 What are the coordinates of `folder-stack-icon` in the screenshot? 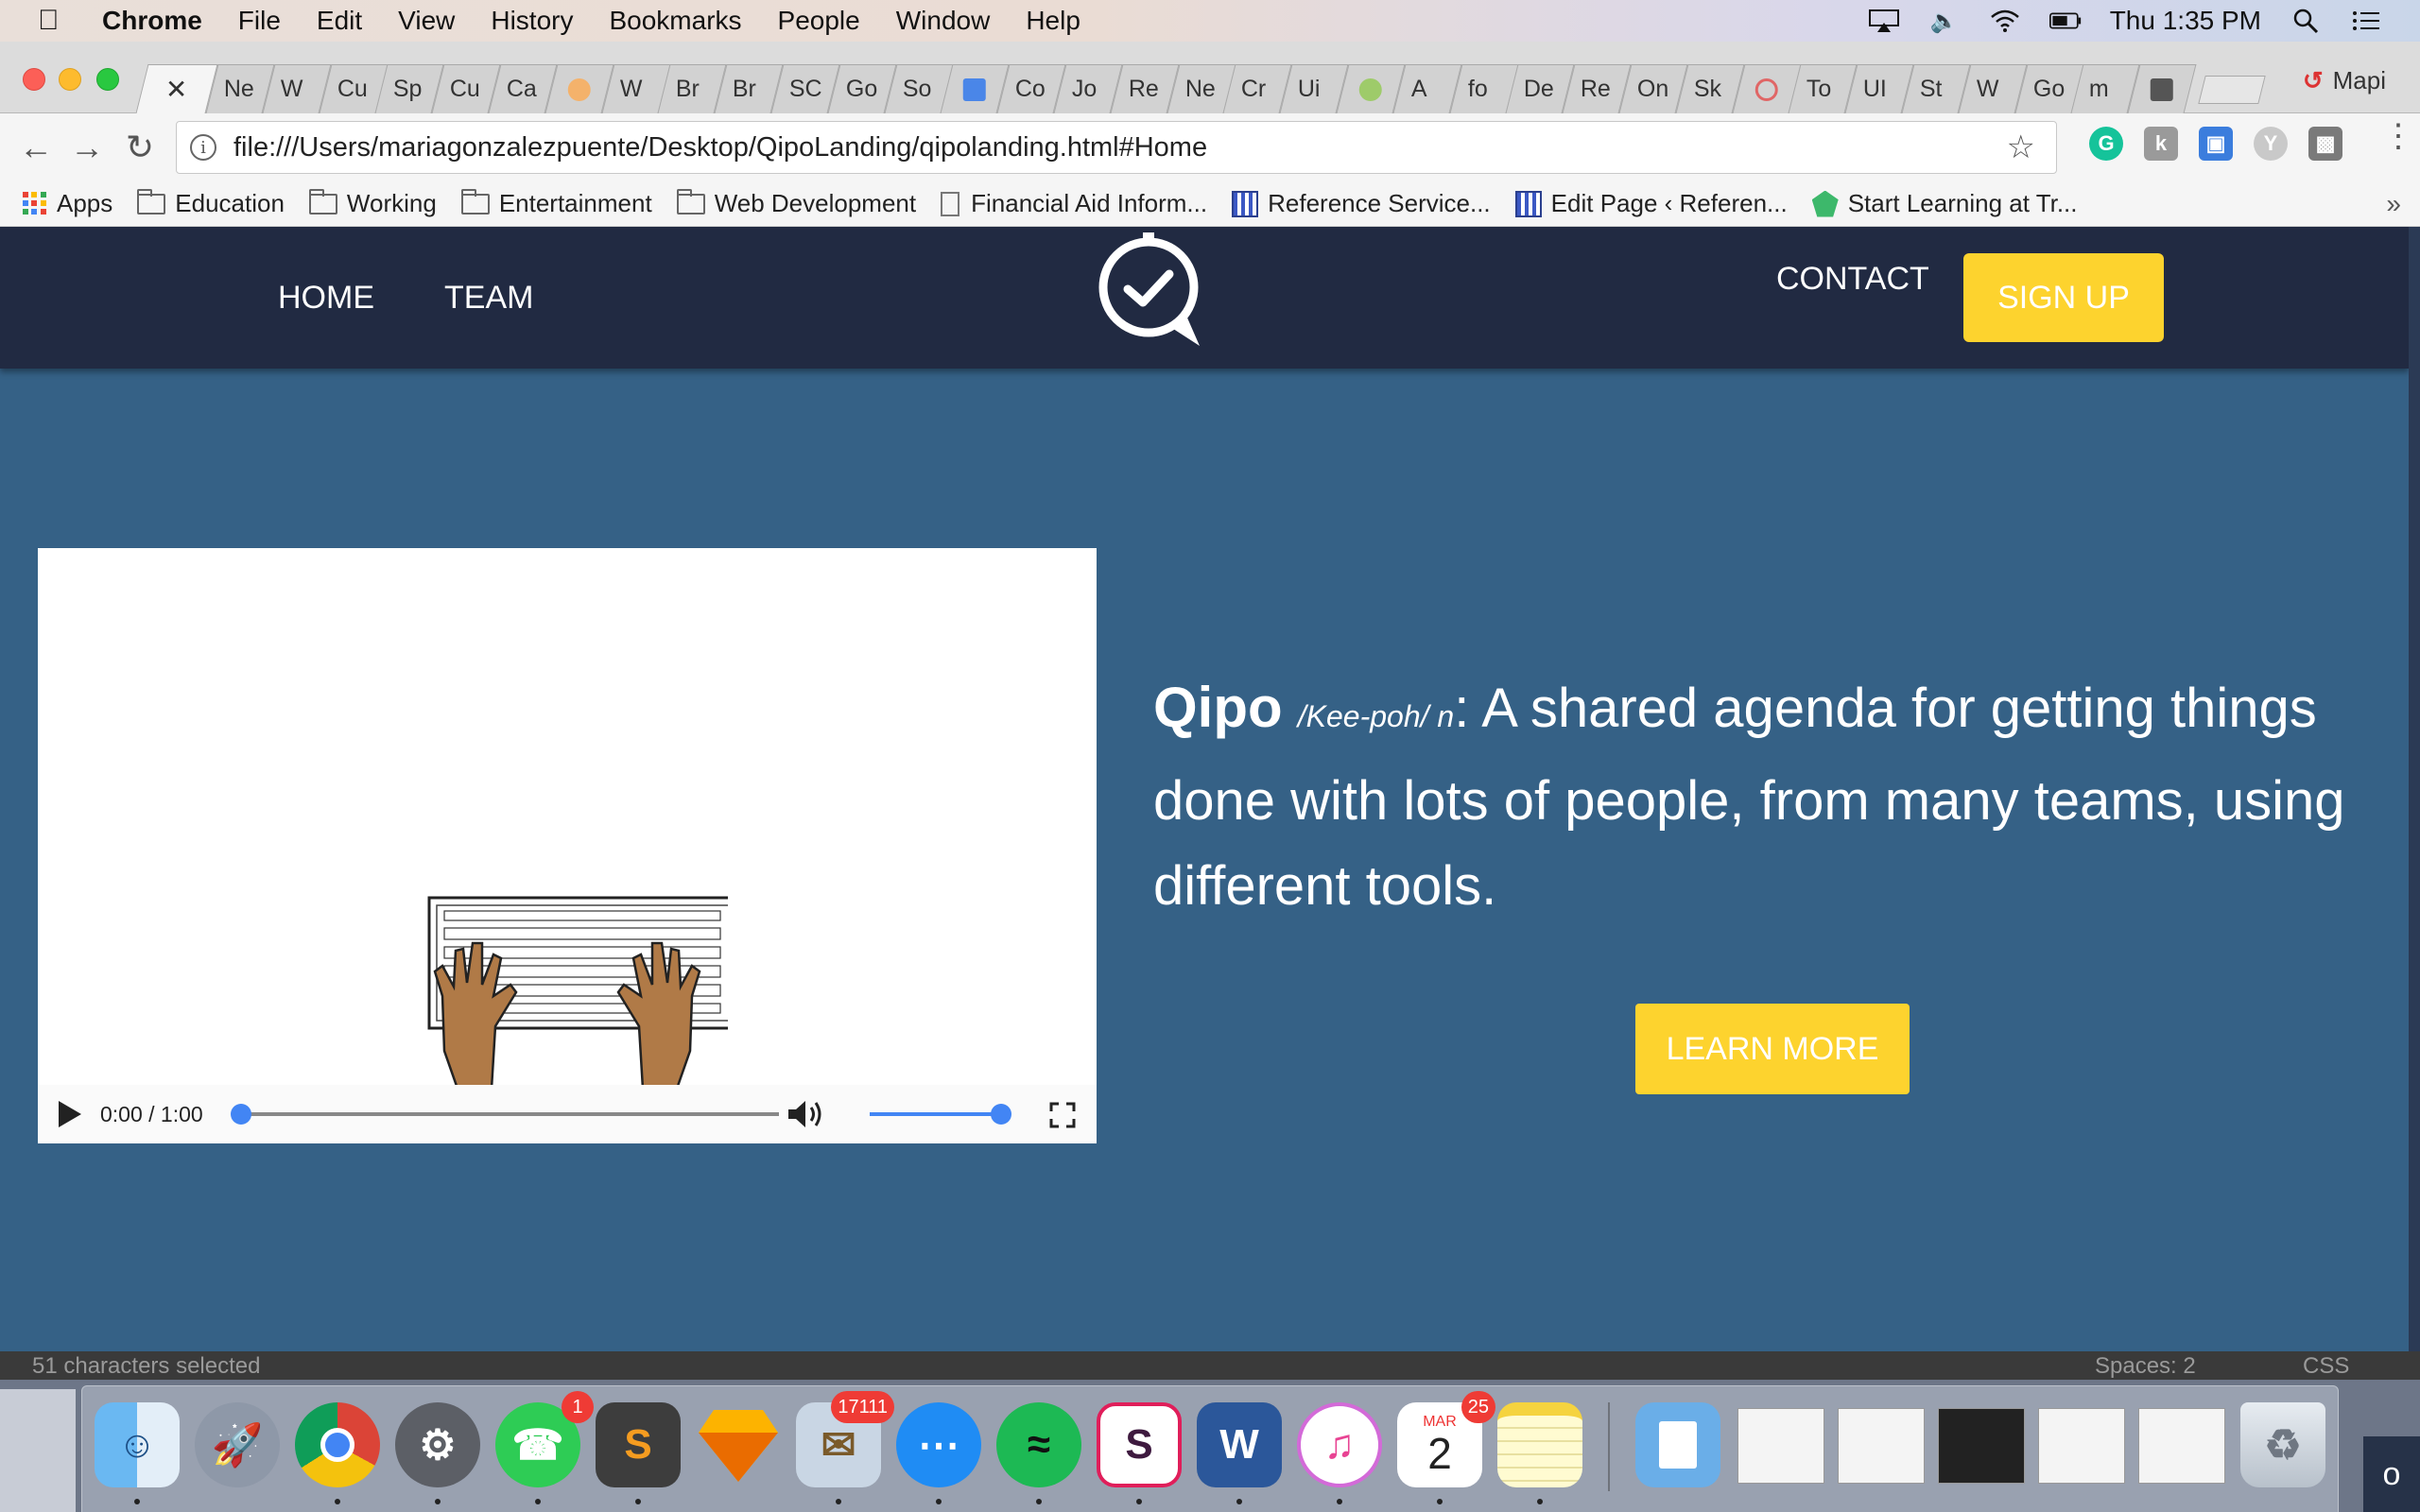 It's located at (1677, 1444).